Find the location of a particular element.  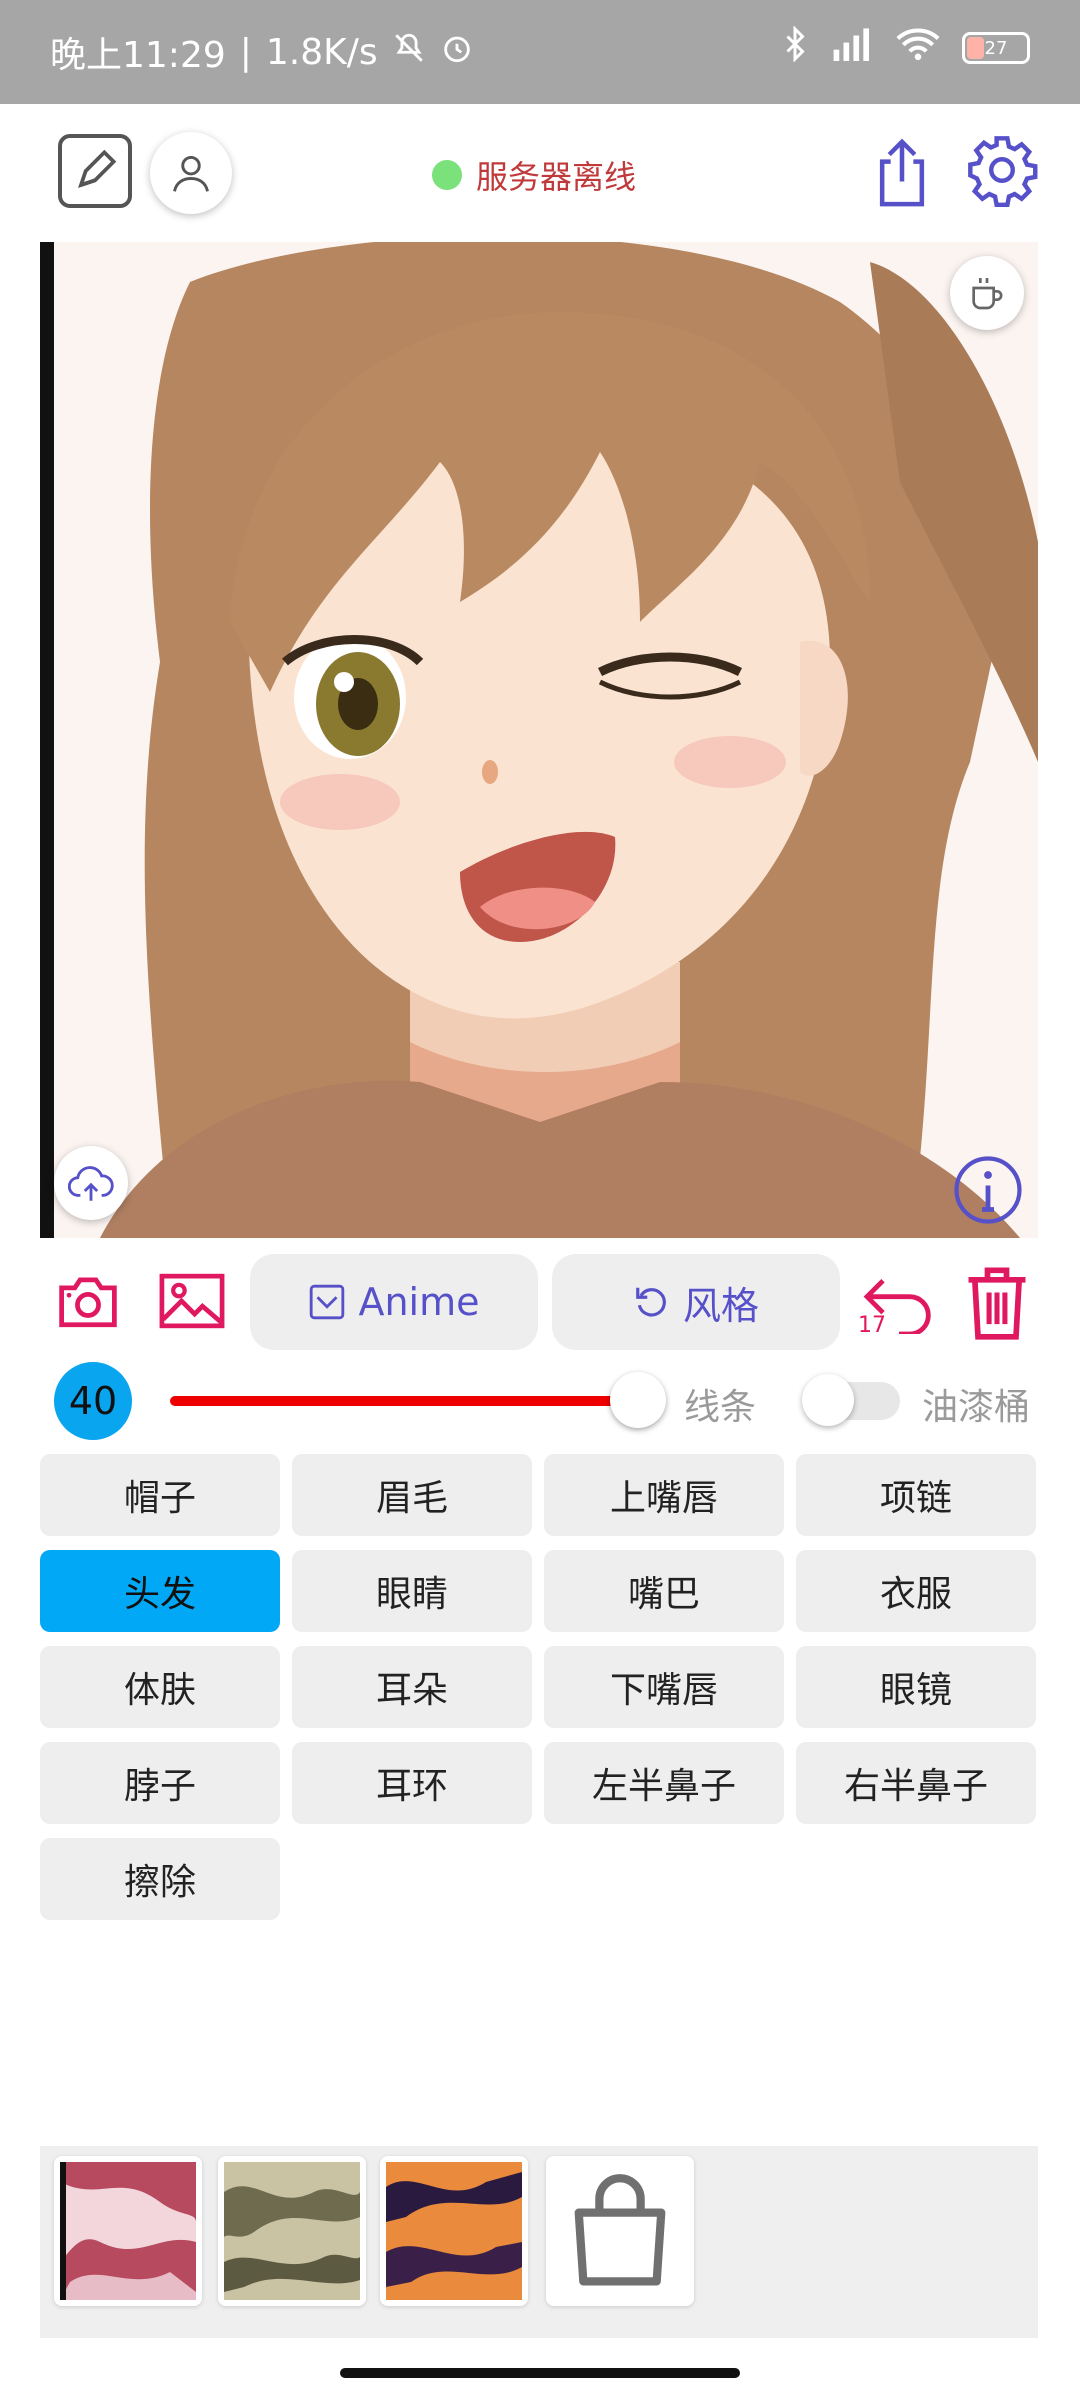

anime-model-button: Anime is located at coordinates (394, 1302).